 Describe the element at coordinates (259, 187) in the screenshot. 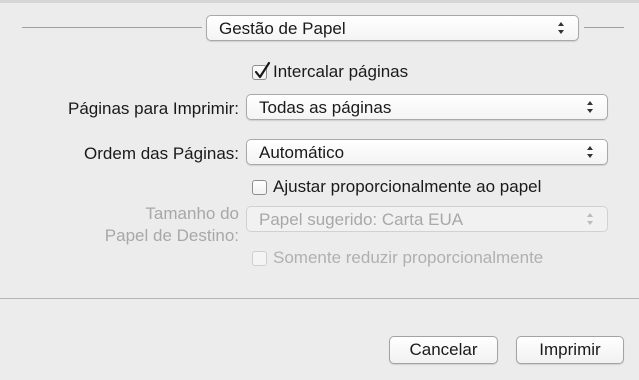

I see `scale-to-fit-checkbox-box` at that location.